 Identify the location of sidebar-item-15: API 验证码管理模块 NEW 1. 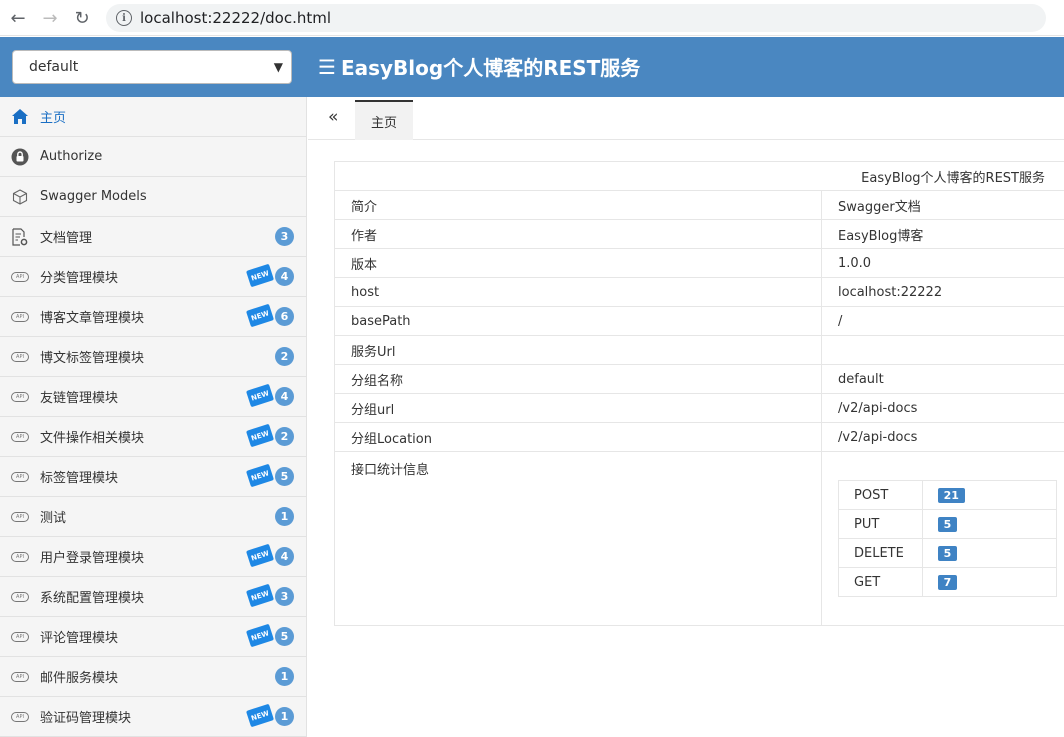
(153, 717).